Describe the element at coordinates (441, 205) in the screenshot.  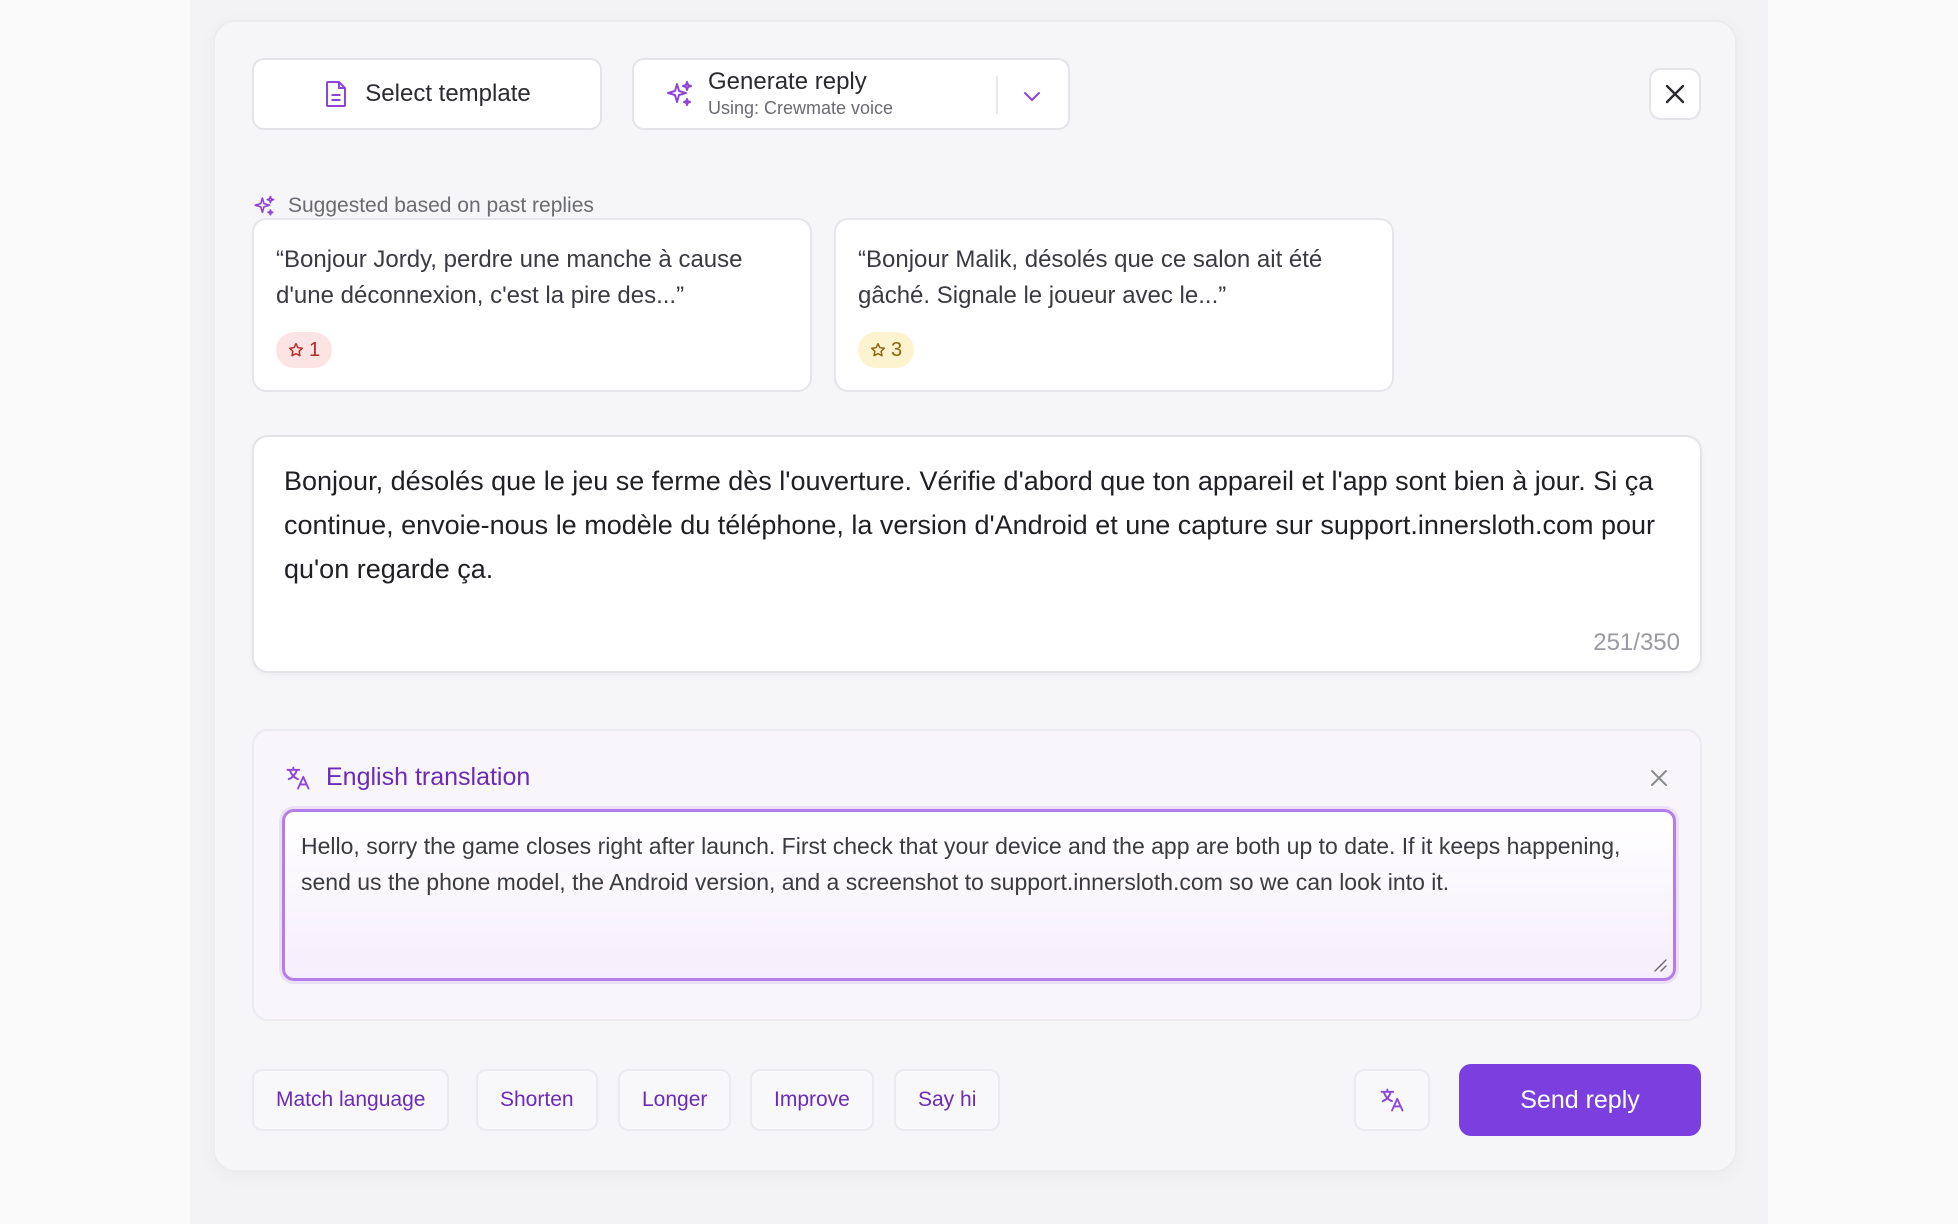
I see `suggestions-label: Suggested based on past replies` at that location.